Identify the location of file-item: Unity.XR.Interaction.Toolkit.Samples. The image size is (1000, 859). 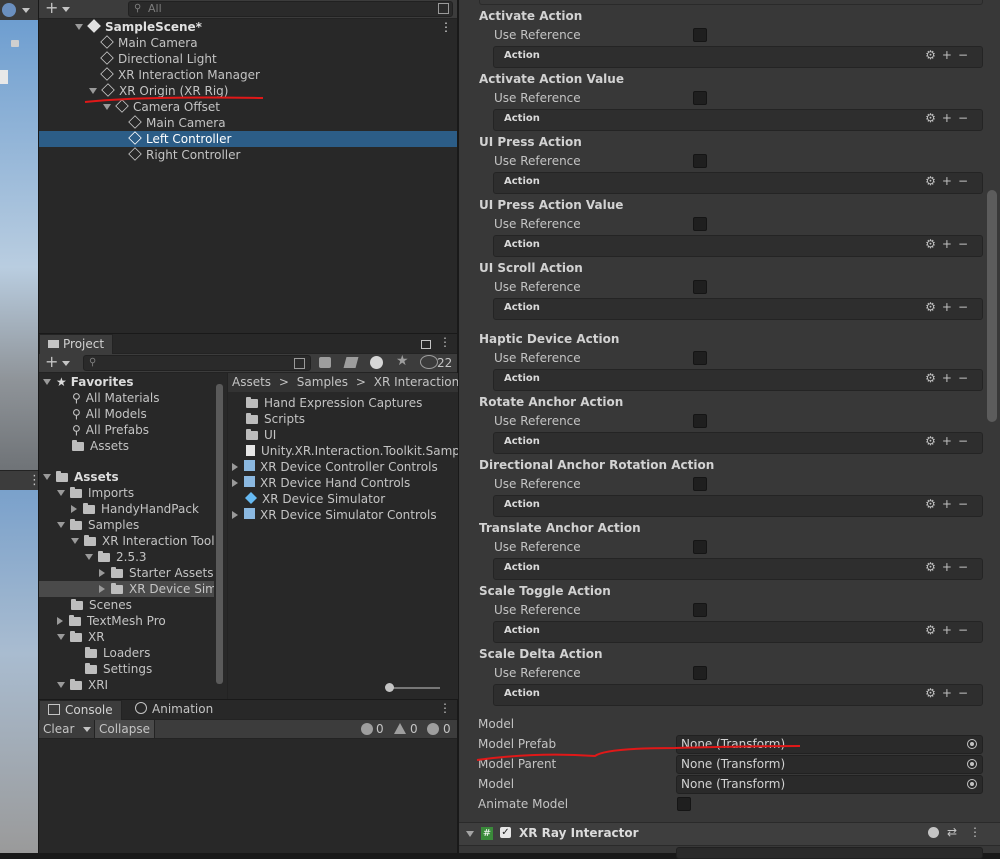
(352, 451).